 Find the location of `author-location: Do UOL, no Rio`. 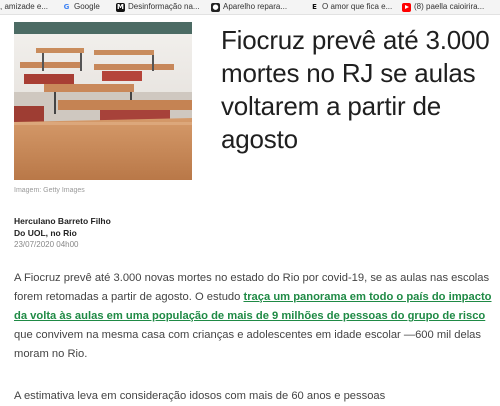

author-location: Do UOL, no Rio is located at coordinates (45, 233).